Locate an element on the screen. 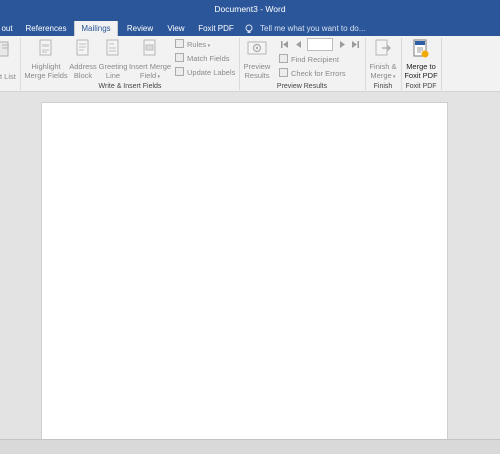  finish-label-1: Finish & is located at coordinates (383, 66).